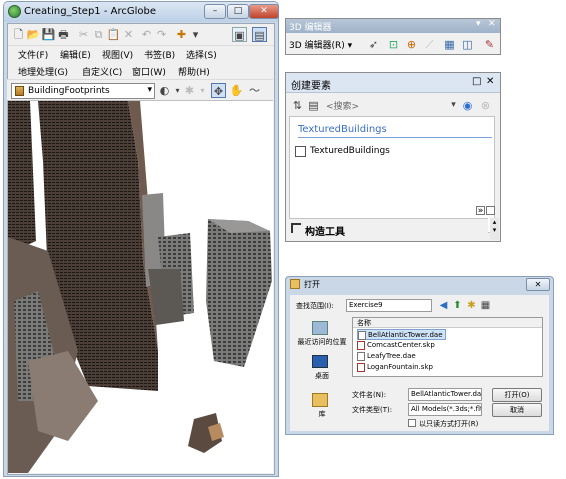 The height and width of the screenshot is (479, 566). What do you see at coordinates (43, 71) in the screenshot?
I see `menu-geoprocessing: 地理处理(G)` at bounding box center [43, 71].